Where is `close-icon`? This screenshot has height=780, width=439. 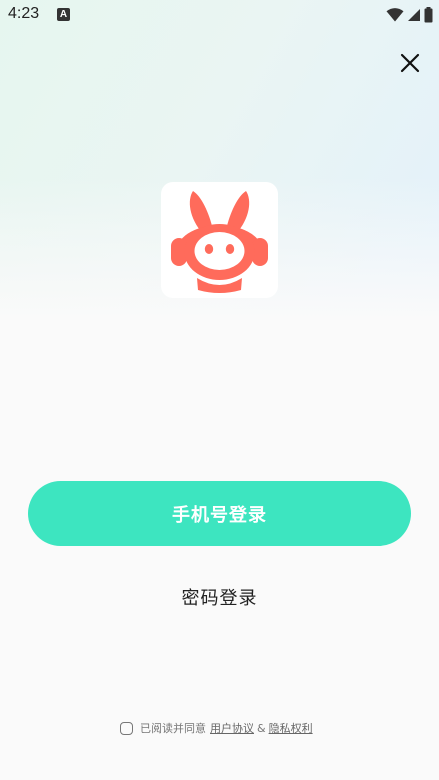
close-icon is located at coordinates (410, 63).